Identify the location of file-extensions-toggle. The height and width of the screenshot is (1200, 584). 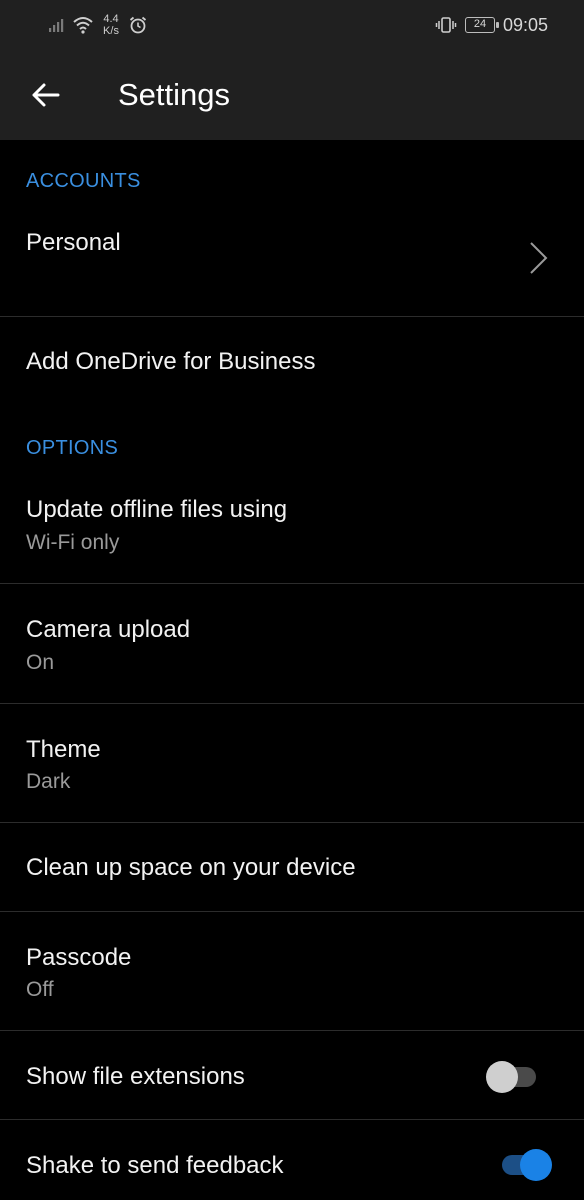
(513, 1075).